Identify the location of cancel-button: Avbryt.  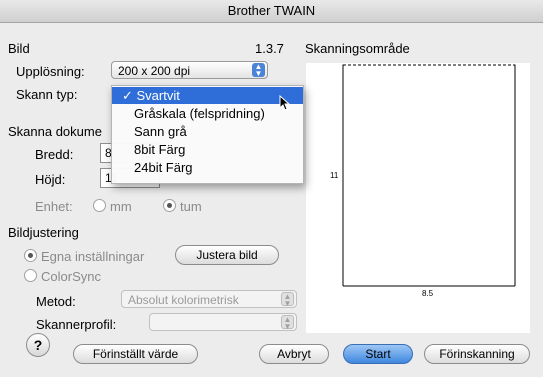
(294, 354).